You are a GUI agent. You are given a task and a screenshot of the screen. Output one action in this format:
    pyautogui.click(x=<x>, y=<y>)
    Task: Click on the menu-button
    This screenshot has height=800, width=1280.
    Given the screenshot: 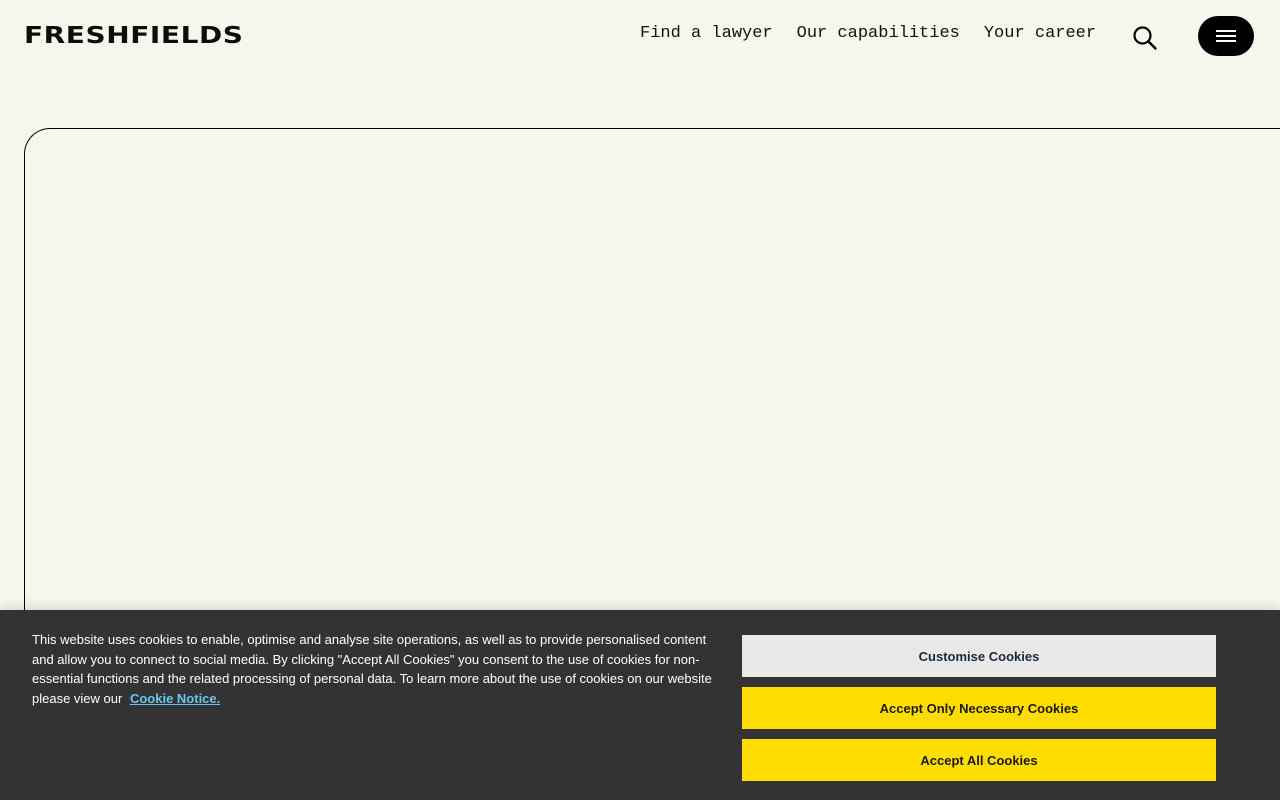 What is the action you would take?
    pyautogui.click(x=1226, y=36)
    